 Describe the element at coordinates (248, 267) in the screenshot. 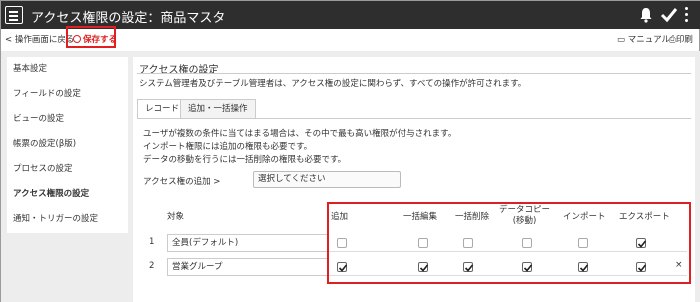

I see `row-target-name: 営業グループ` at that location.